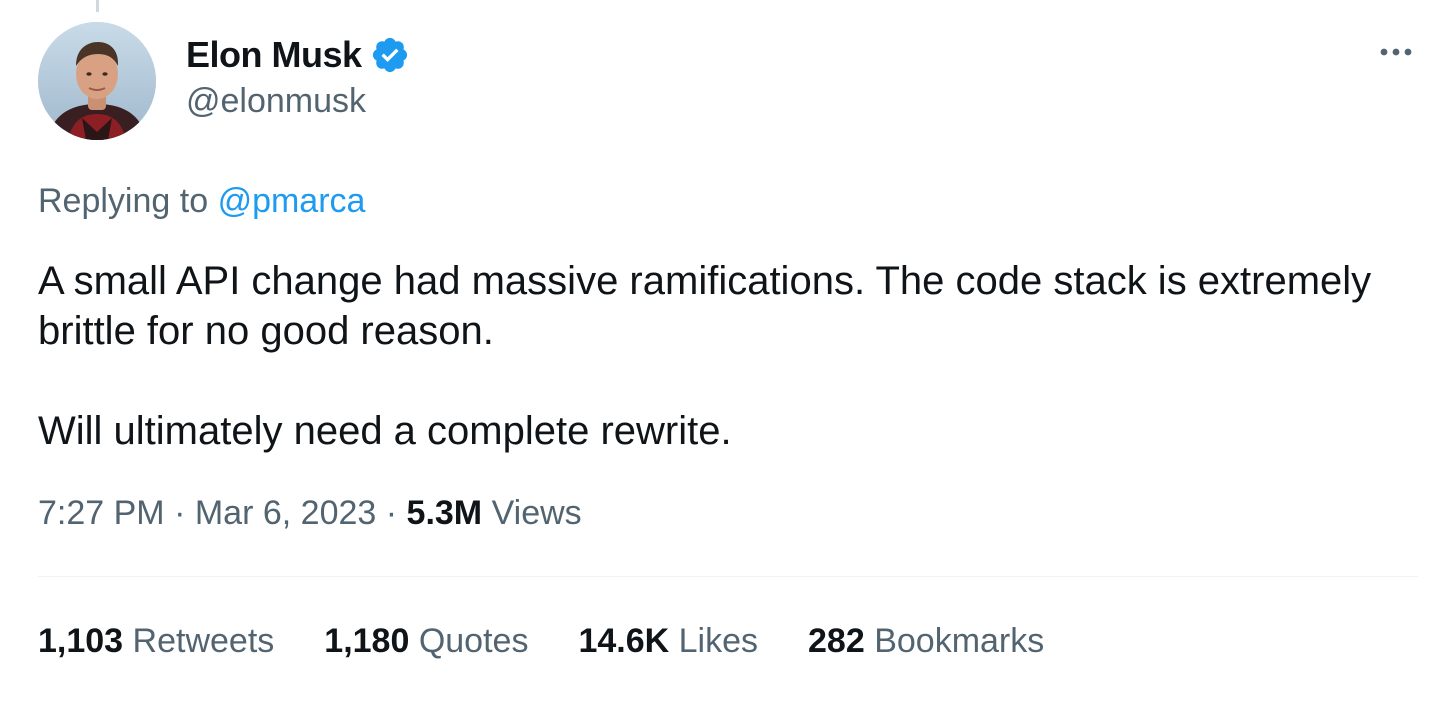 The image size is (1456, 706). Describe the element at coordinates (274, 55) in the screenshot. I see `author-display-name: Elon Musk` at that location.